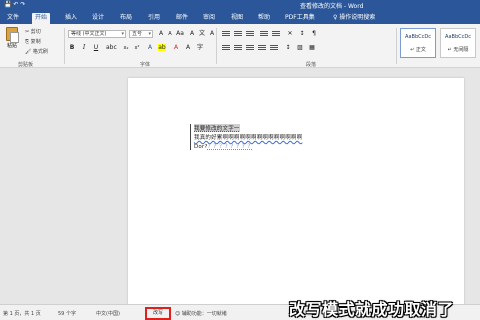  What do you see at coordinates (240, 5) in the screenshot?
I see `title-bar: 💾 ↶ ↷ 查看修改的文档 - Word` at bounding box center [240, 5].